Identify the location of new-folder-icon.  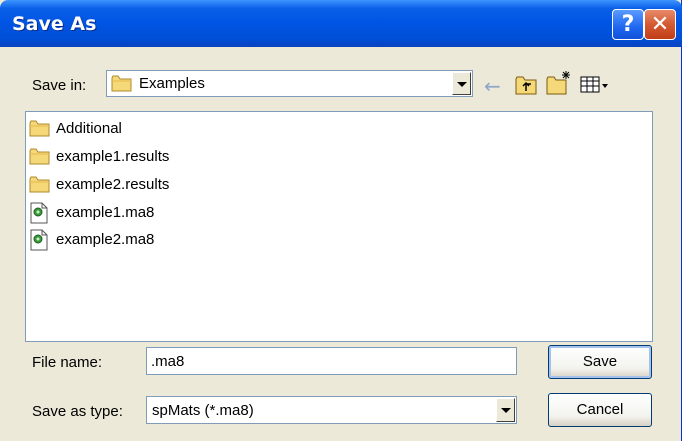
(559, 83).